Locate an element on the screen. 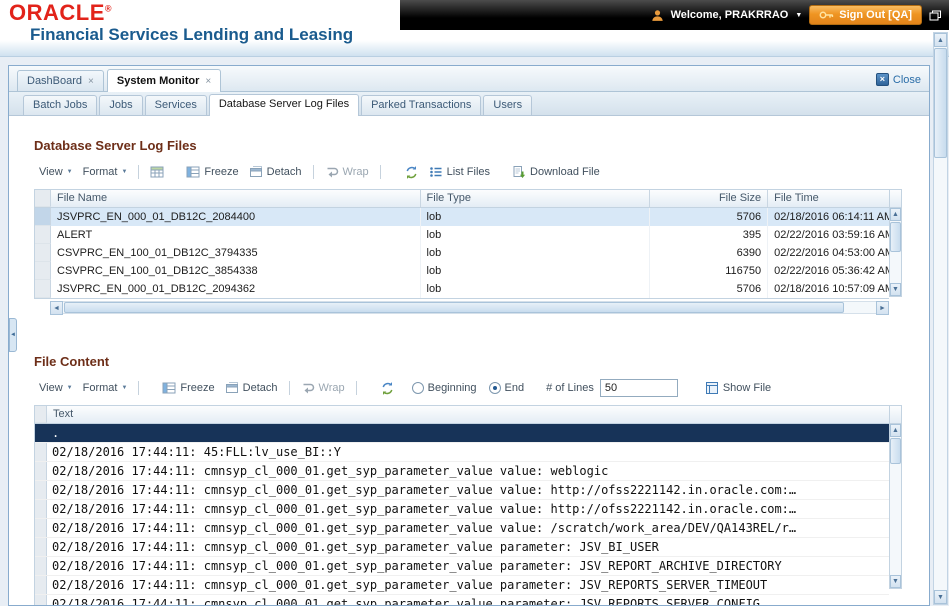  log-line: 02/18/2016 17:44:11: 45:FLL:lv_use_BI::Y is located at coordinates (462, 452).